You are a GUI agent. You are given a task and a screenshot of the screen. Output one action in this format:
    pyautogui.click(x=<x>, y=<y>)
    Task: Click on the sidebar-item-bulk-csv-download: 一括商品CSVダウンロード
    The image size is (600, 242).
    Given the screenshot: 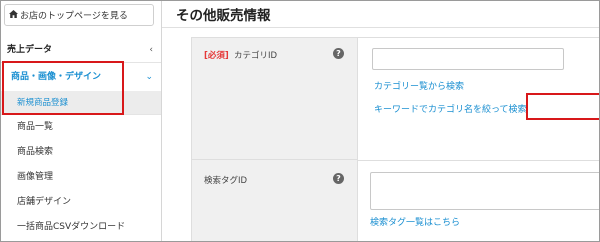 What is the action you would take?
    pyautogui.click(x=81, y=227)
    